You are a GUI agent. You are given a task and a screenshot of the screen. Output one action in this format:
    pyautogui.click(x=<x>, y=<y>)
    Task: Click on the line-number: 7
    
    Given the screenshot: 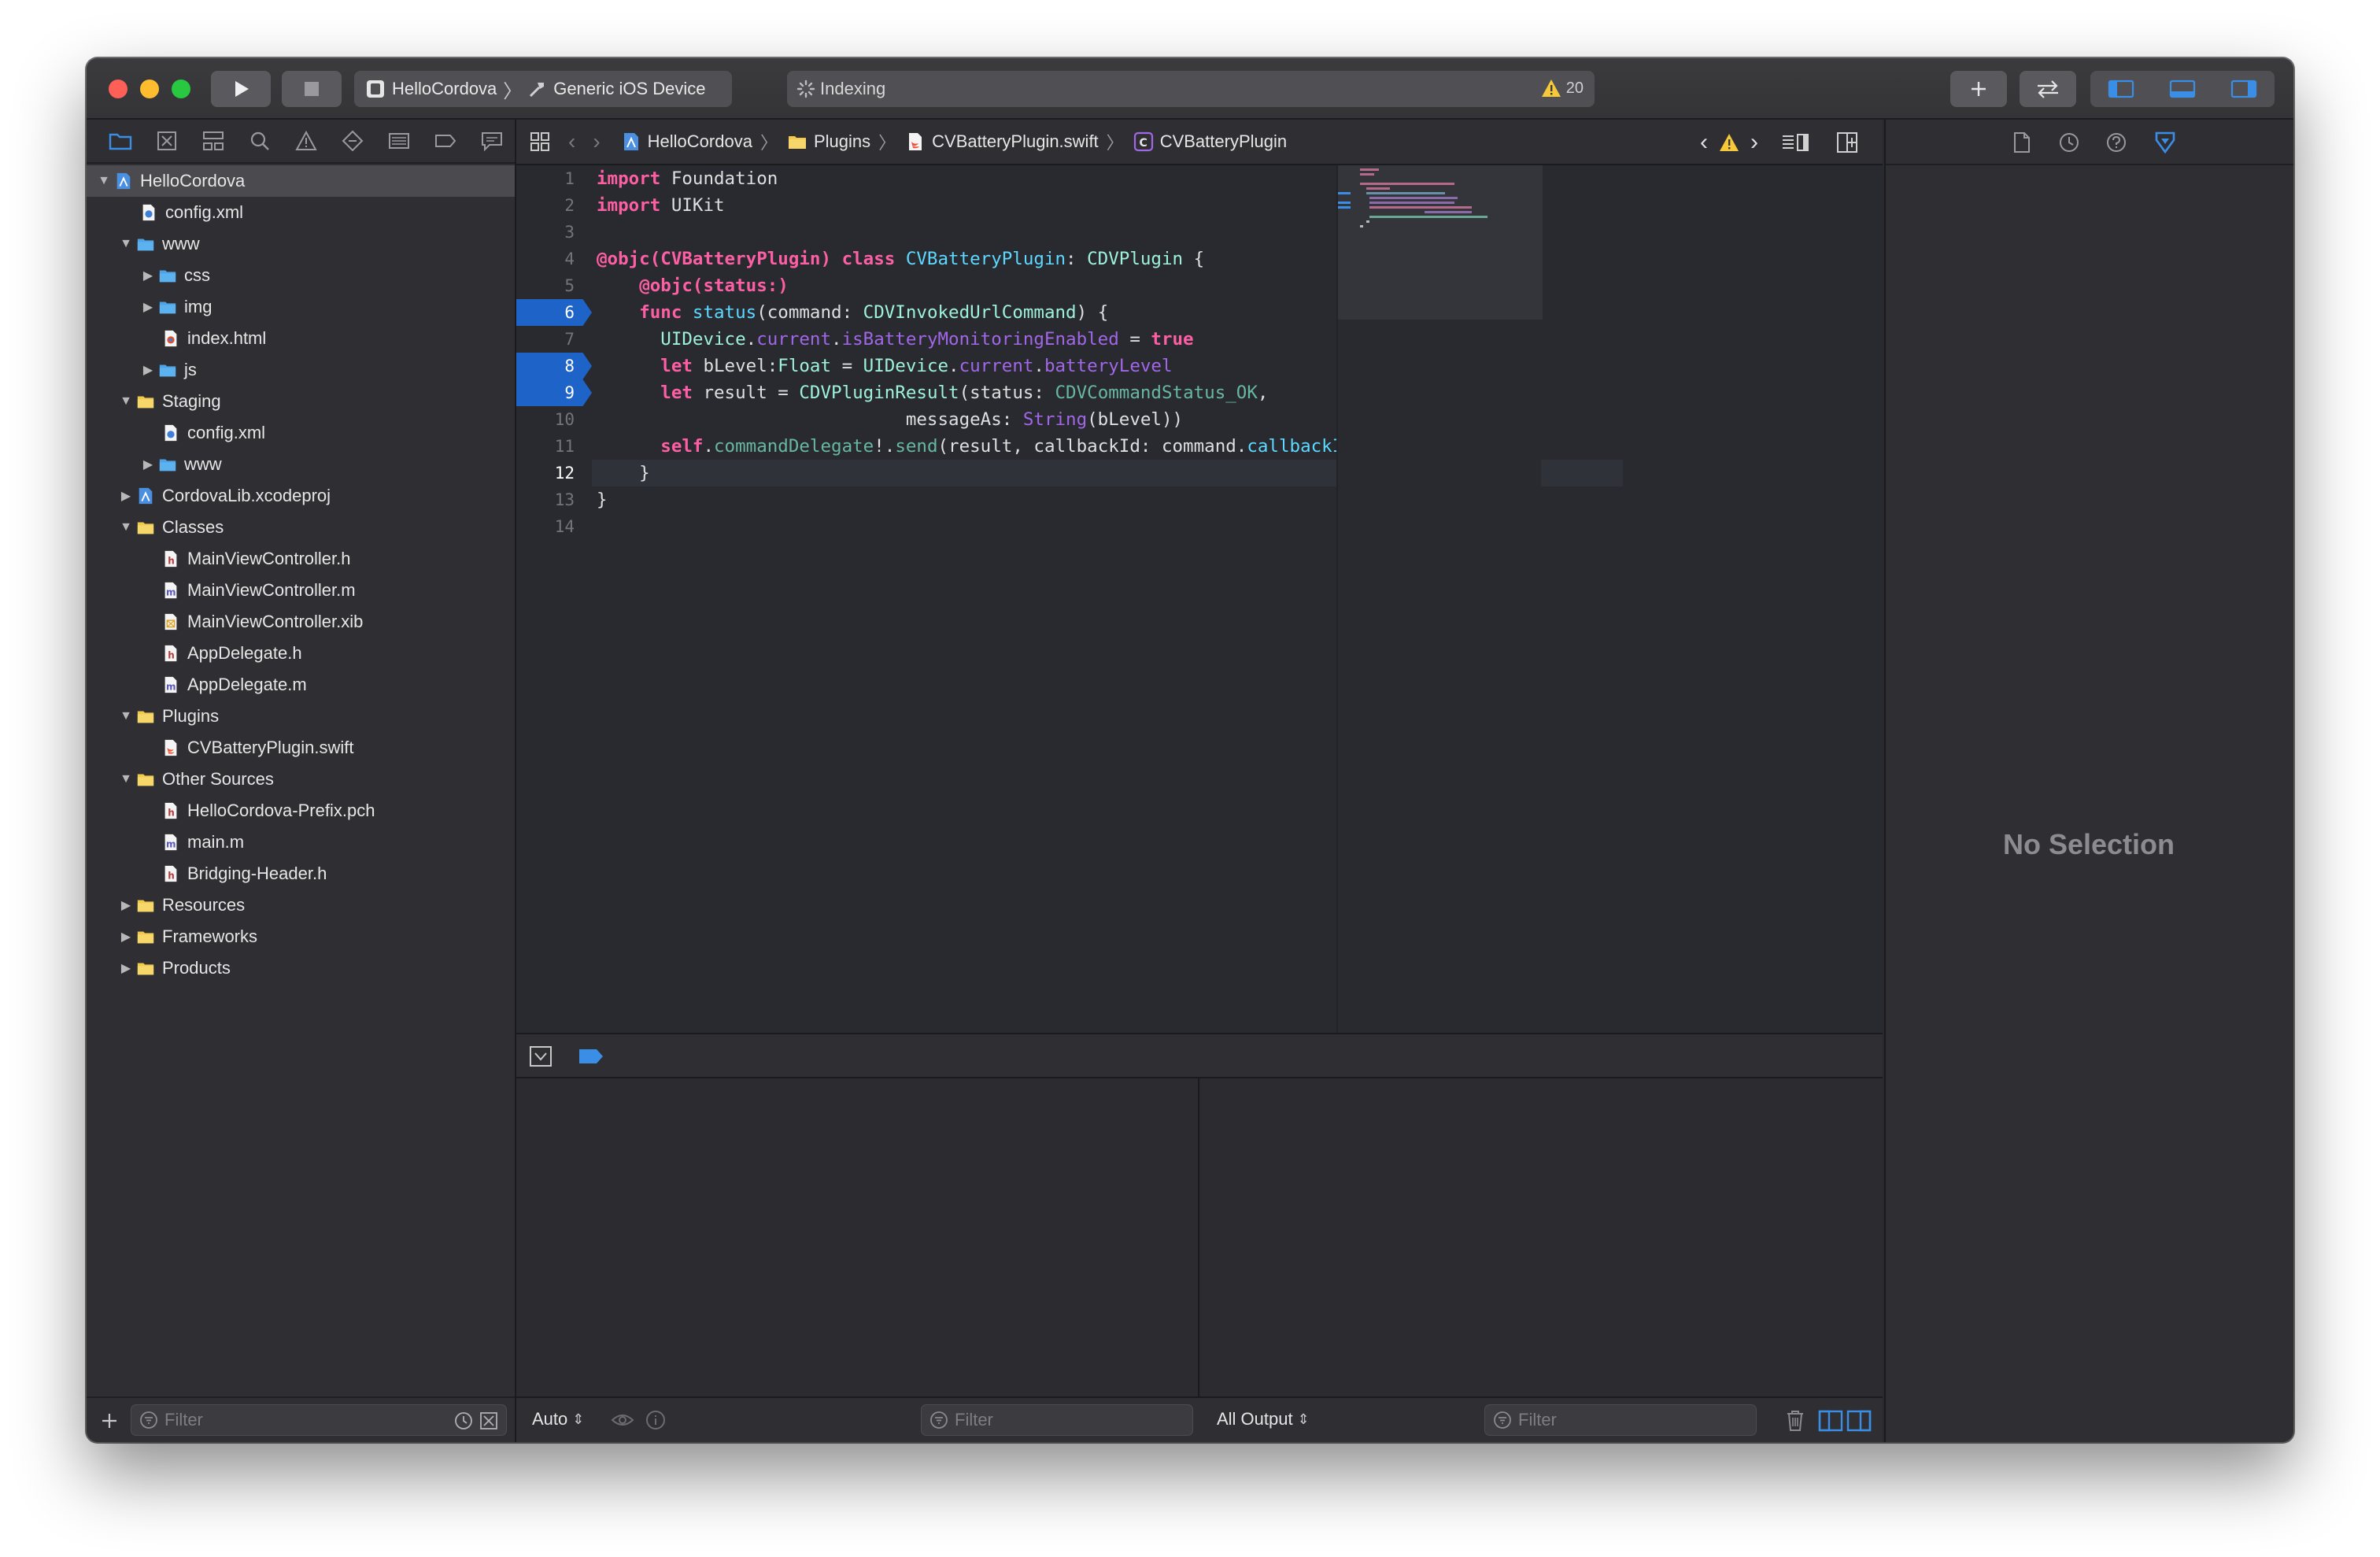 What is the action you would take?
    pyautogui.click(x=554, y=339)
    